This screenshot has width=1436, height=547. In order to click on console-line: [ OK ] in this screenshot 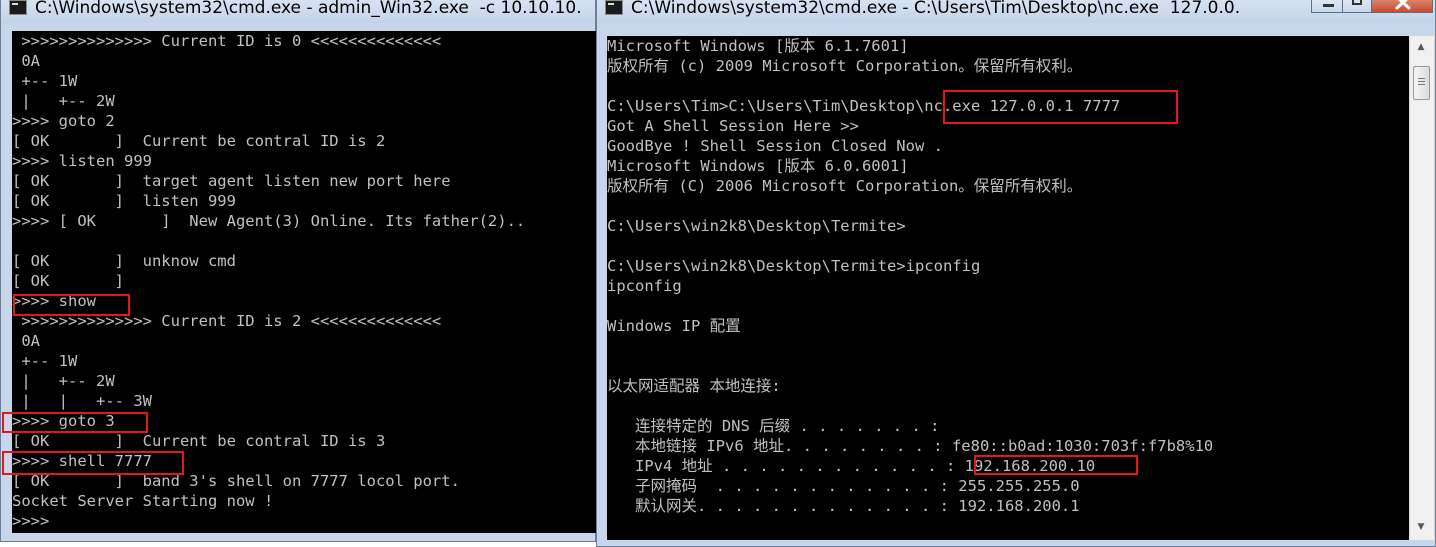, I will do `click(68, 281)`.